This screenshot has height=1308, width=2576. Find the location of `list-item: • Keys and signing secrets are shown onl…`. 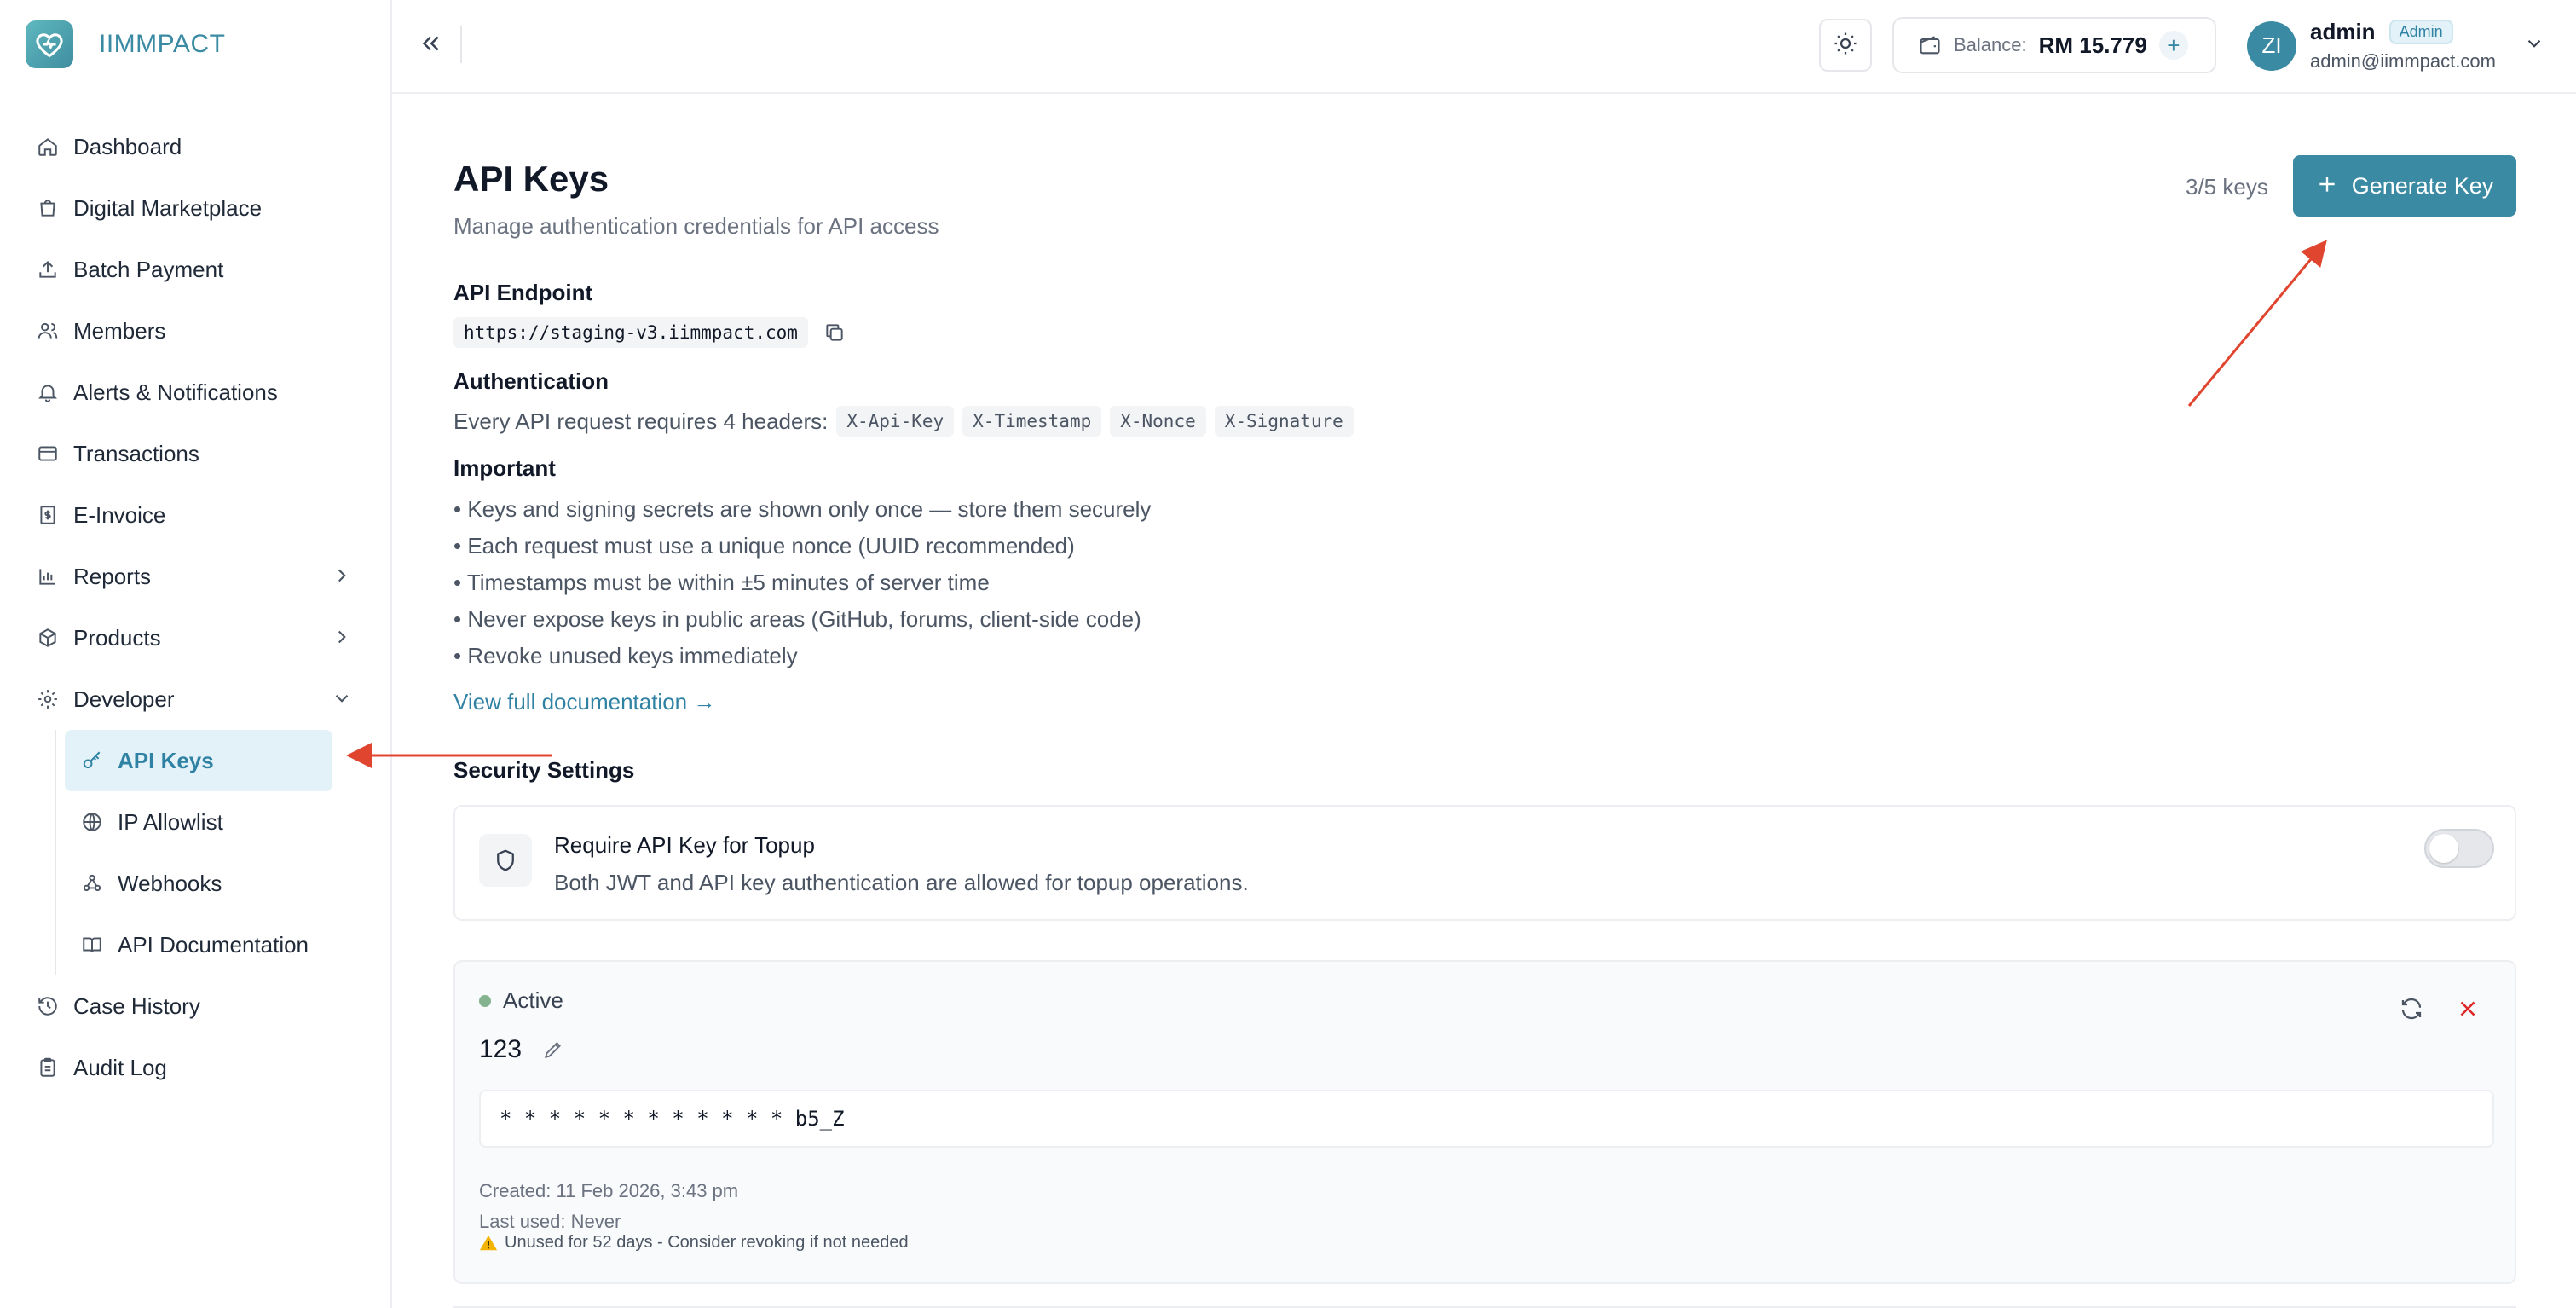

list-item: • Keys and signing secrets are shown onl… is located at coordinates (802, 509).